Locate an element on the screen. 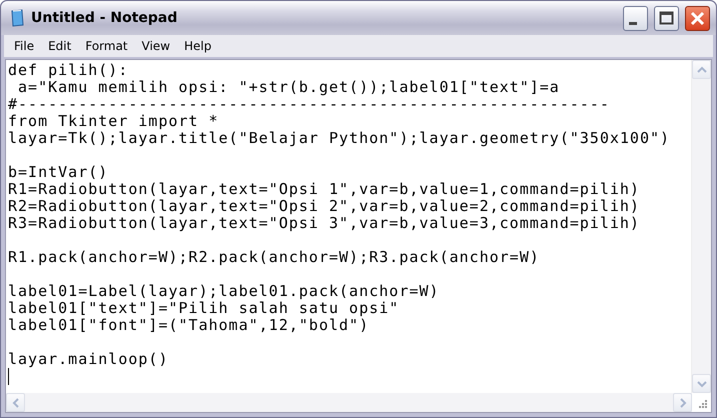  window-title: Untitled - Notepad is located at coordinates (104, 18).